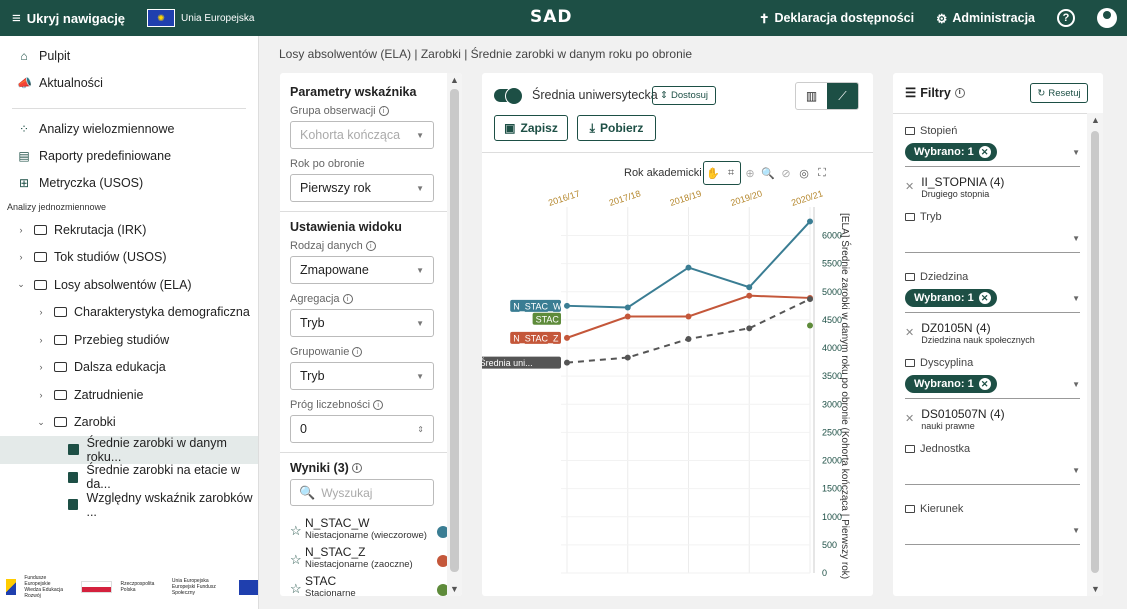 Image resolution: width=1127 pixels, height=609 pixels. I want to click on filter-icon: ☰, so click(911, 93).